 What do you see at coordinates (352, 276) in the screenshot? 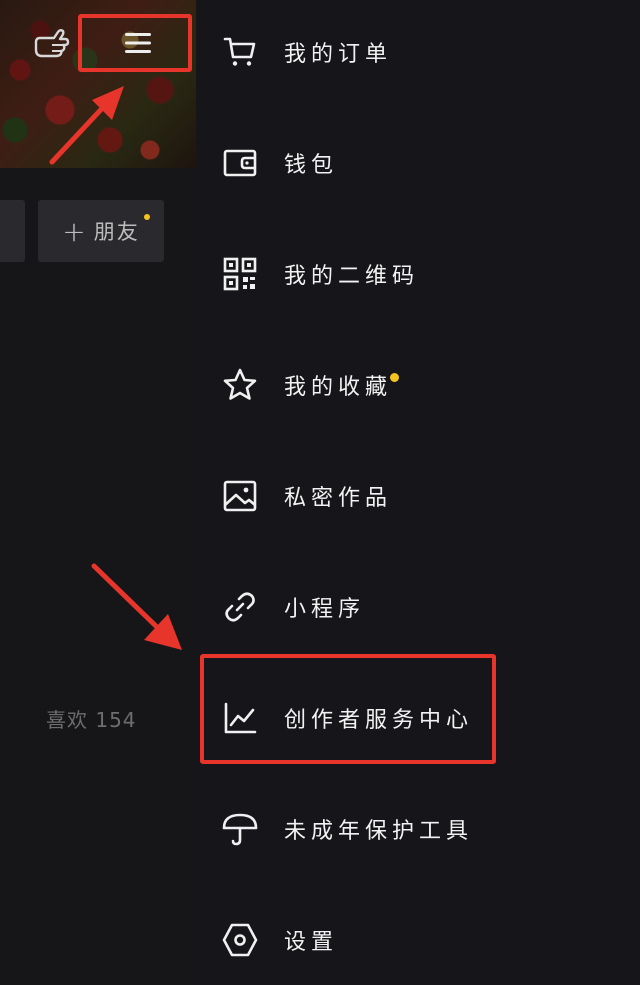
I see `drawer-item-label: 我的二维码` at bounding box center [352, 276].